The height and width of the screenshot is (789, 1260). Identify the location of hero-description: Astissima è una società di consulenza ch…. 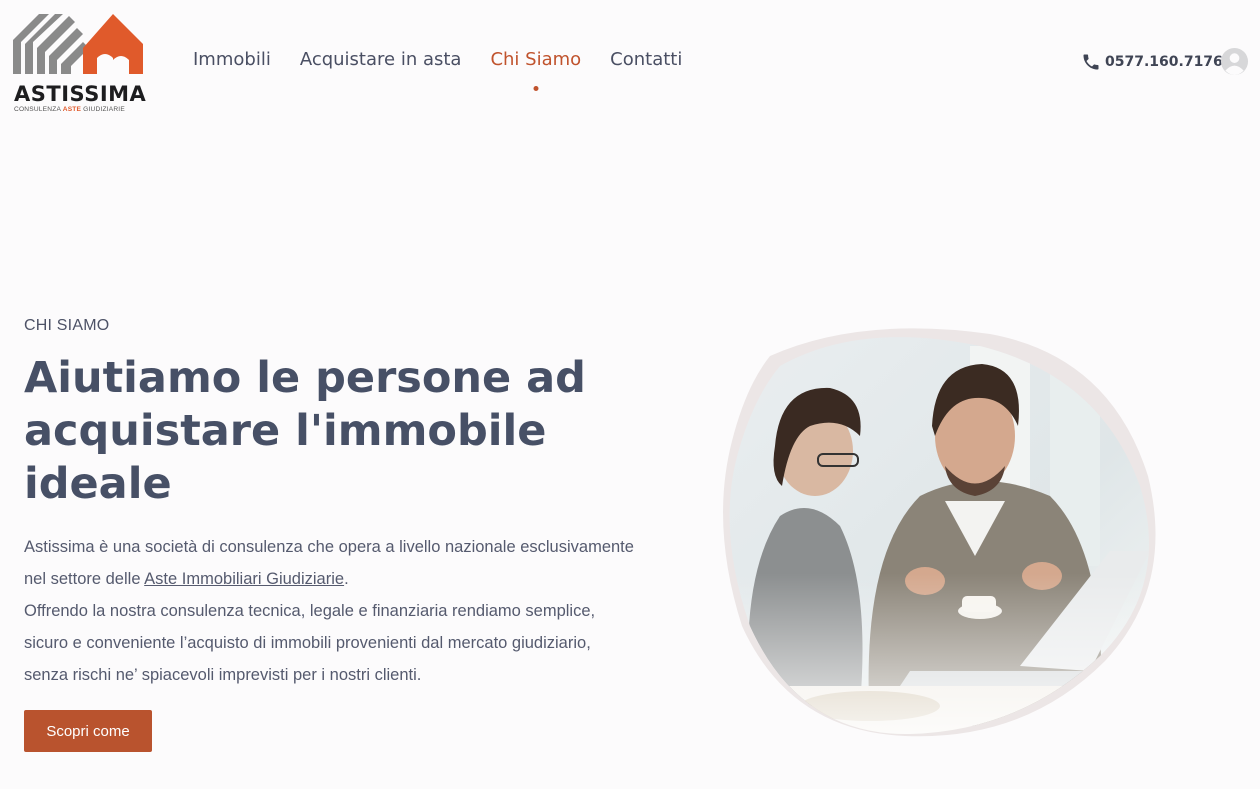
(329, 611).